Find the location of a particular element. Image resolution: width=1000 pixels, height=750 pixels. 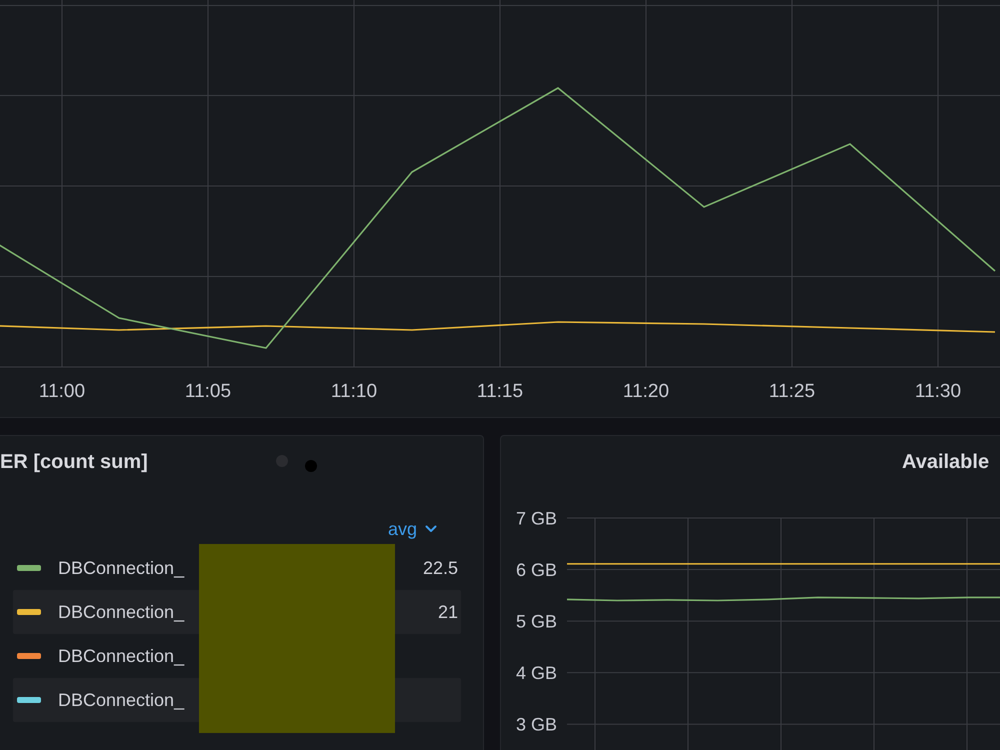

axis-label: 11:00 is located at coordinates (62, 391).